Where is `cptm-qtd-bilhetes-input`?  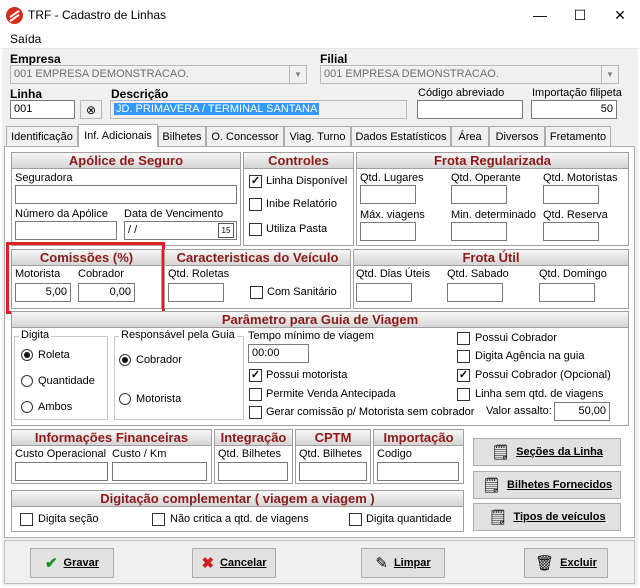
cptm-qtd-bilhetes-input is located at coordinates (333, 471).